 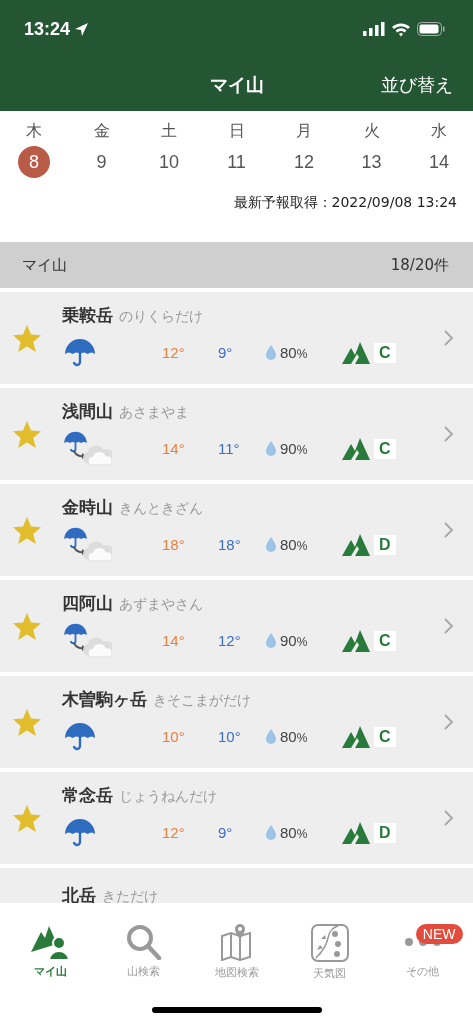 I want to click on mountain-reading: のりくらだけ, so click(x=161, y=316).